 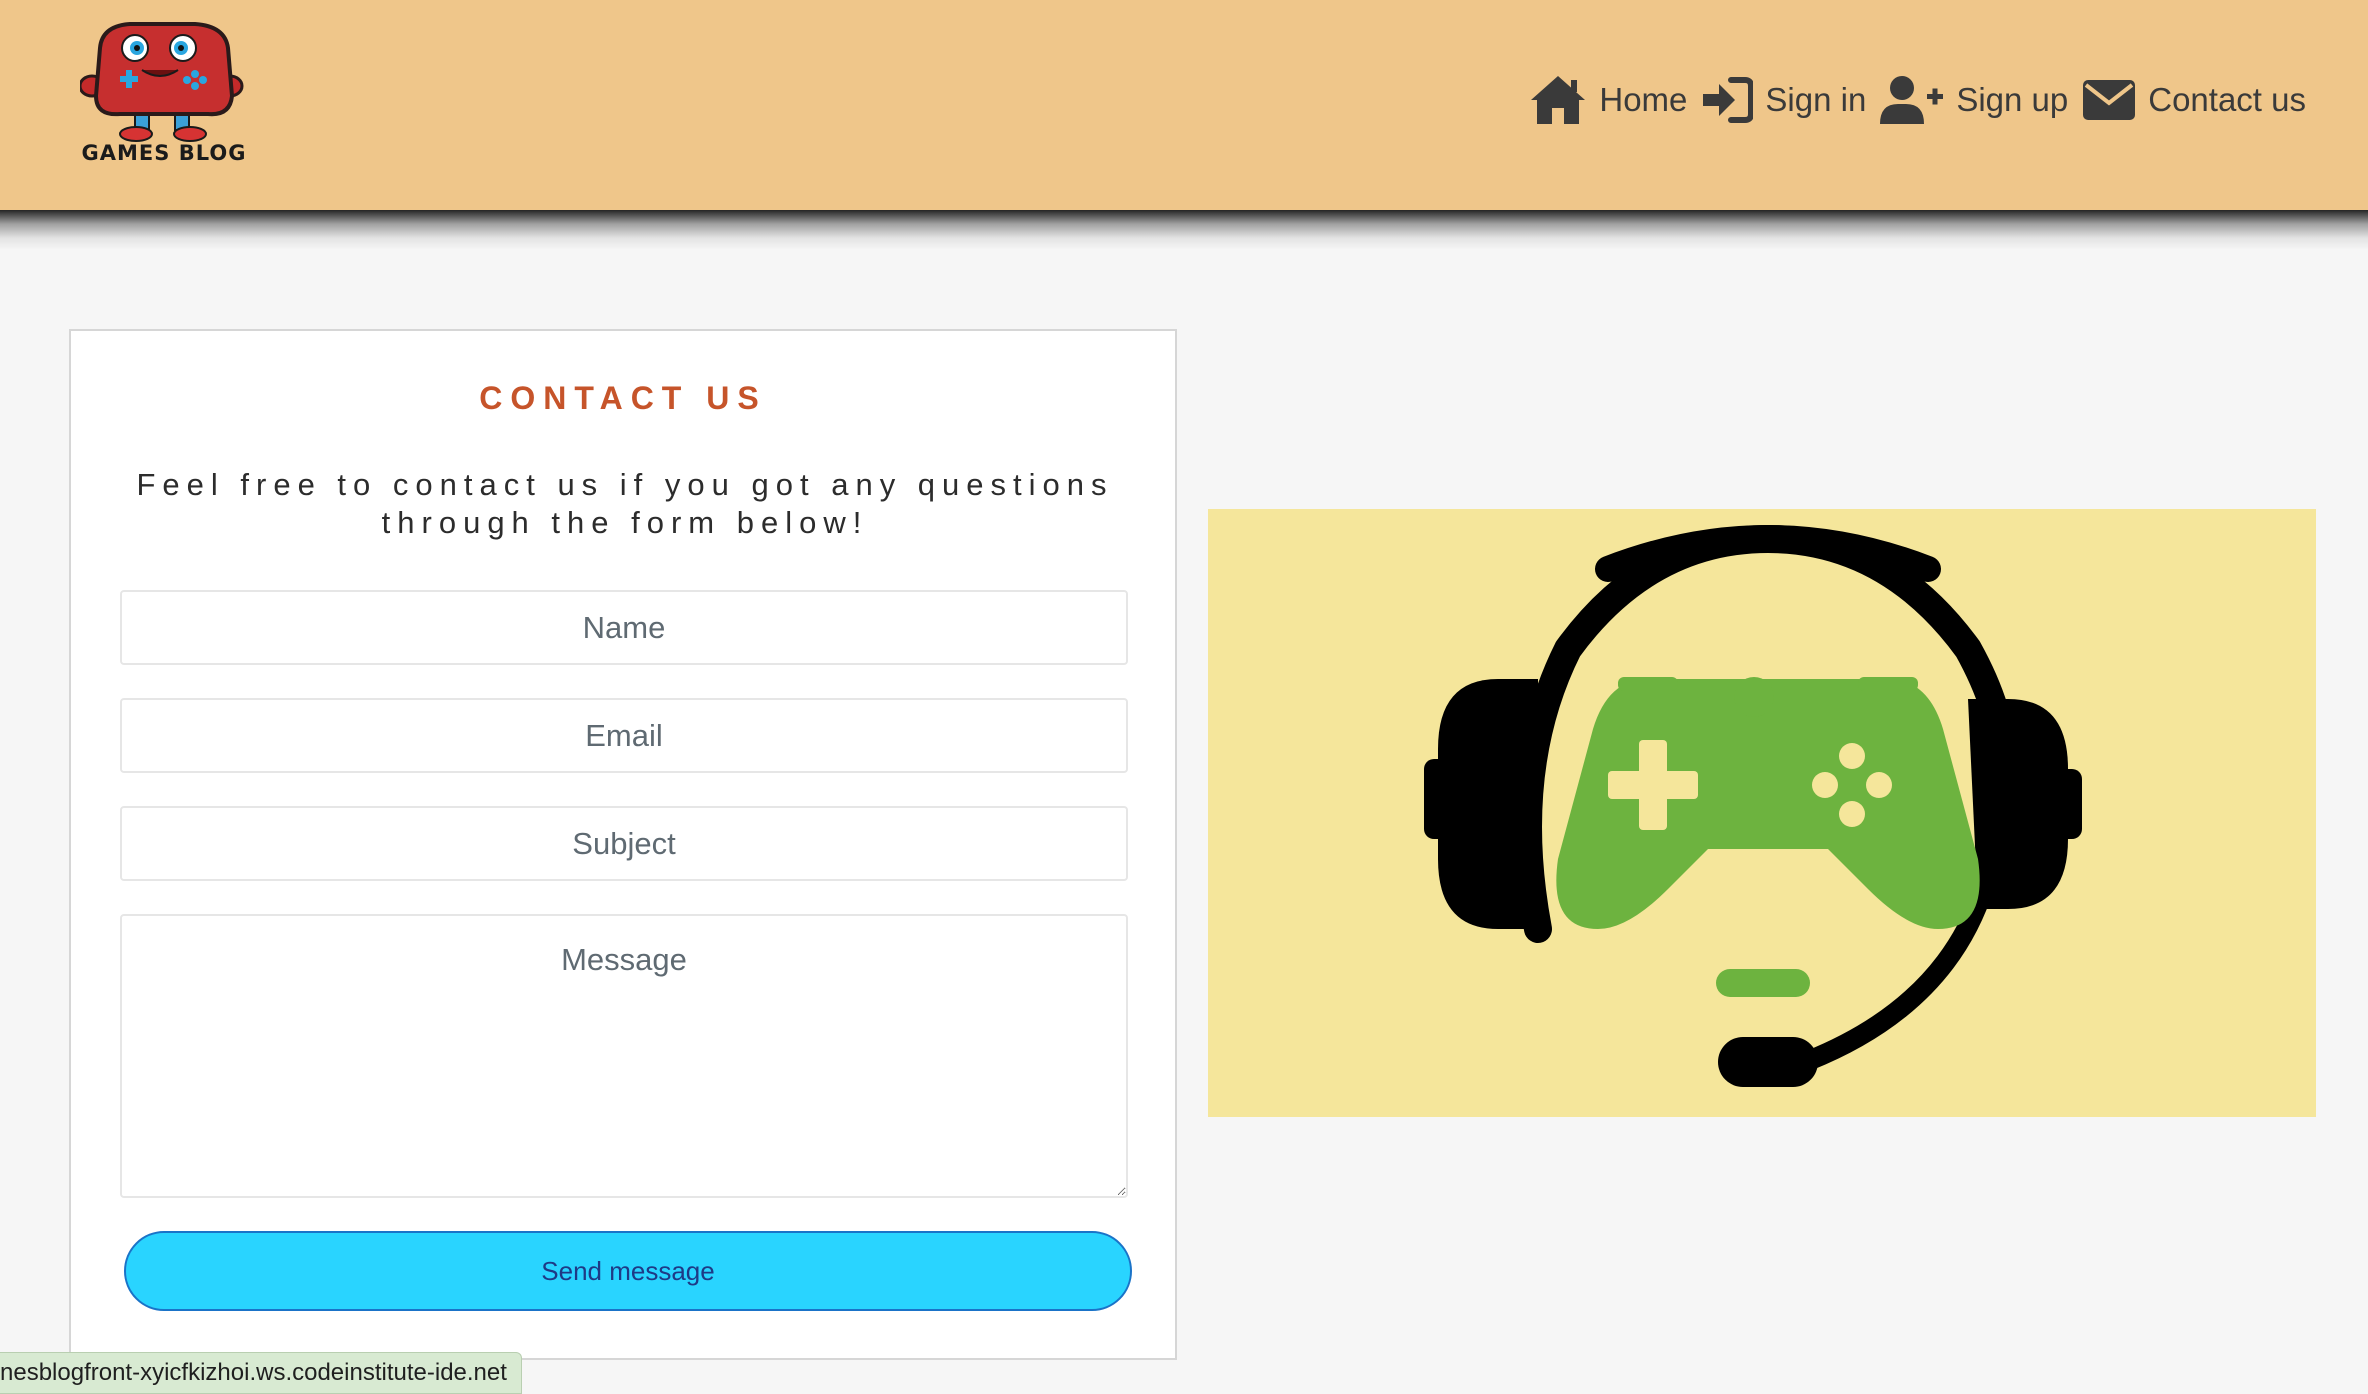 I want to click on nav-item-sign-up: Sign up, so click(x=1974, y=100).